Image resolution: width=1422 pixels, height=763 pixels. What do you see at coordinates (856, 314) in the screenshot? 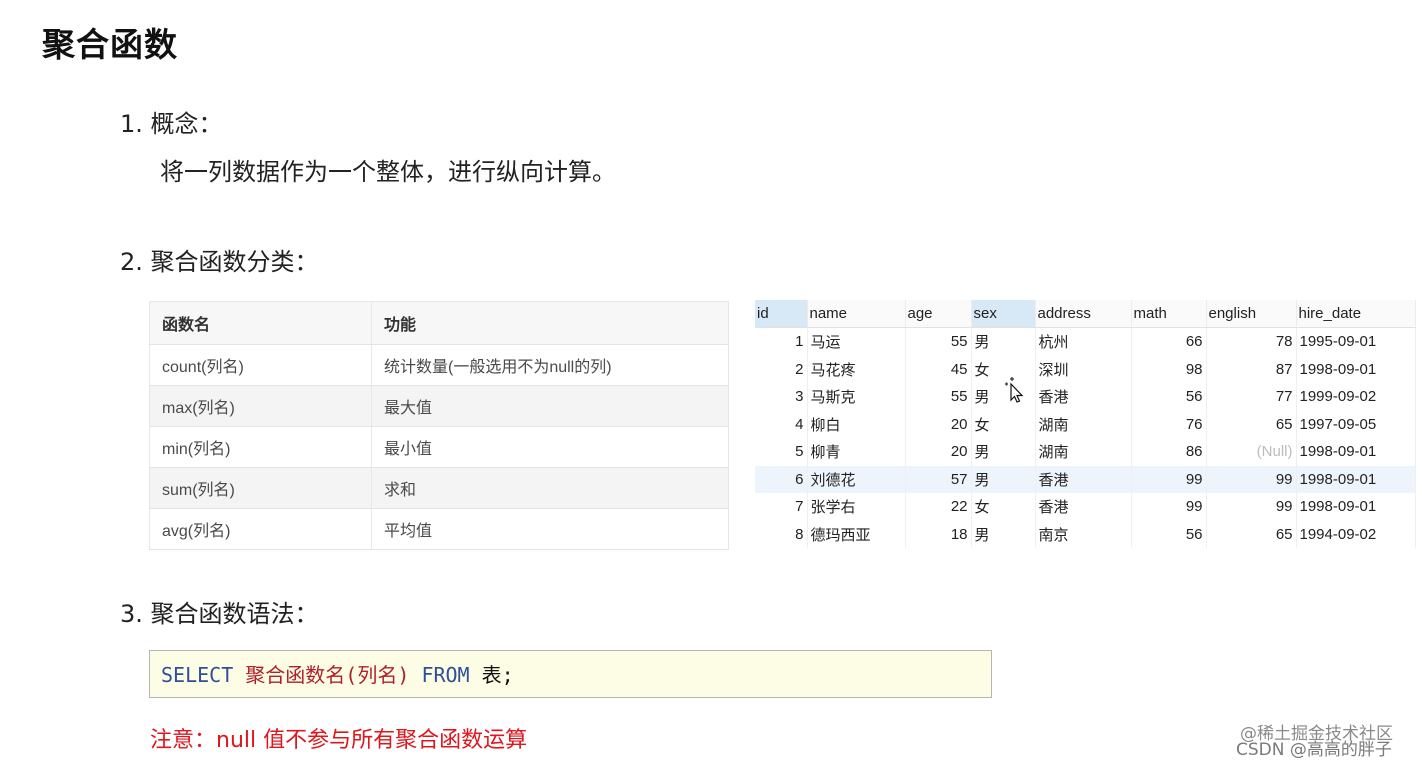
I see `column-header-name: name` at bounding box center [856, 314].